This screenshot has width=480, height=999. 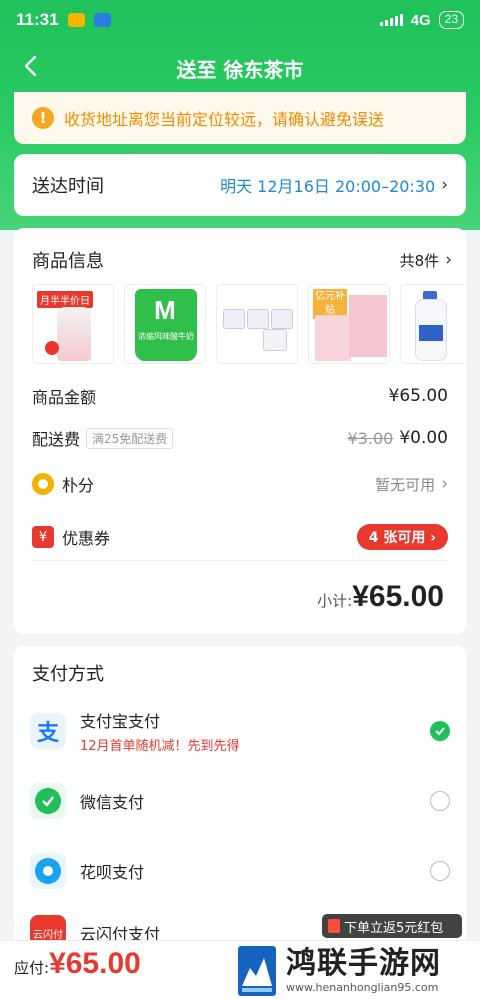 I want to click on product-tag: 浓缩风味酸牛奶, so click(x=166, y=336).